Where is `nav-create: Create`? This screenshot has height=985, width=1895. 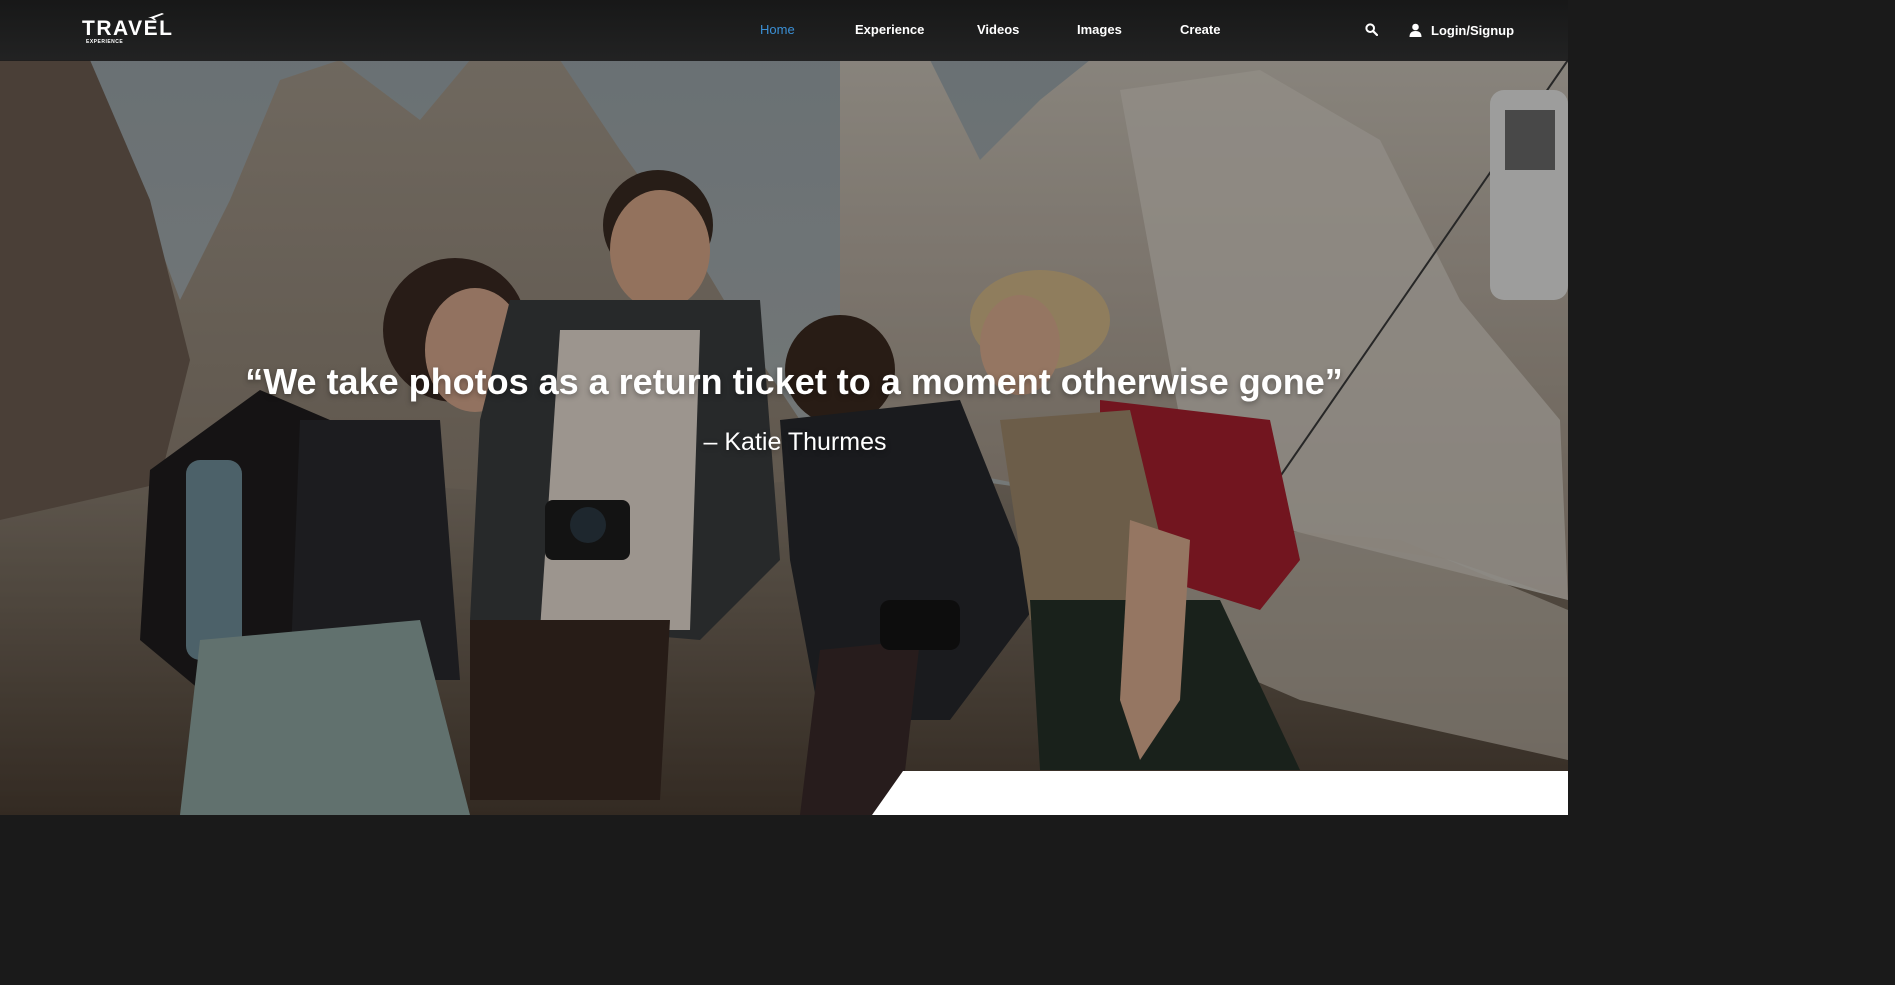
nav-create: Create is located at coordinates (1200, 30).